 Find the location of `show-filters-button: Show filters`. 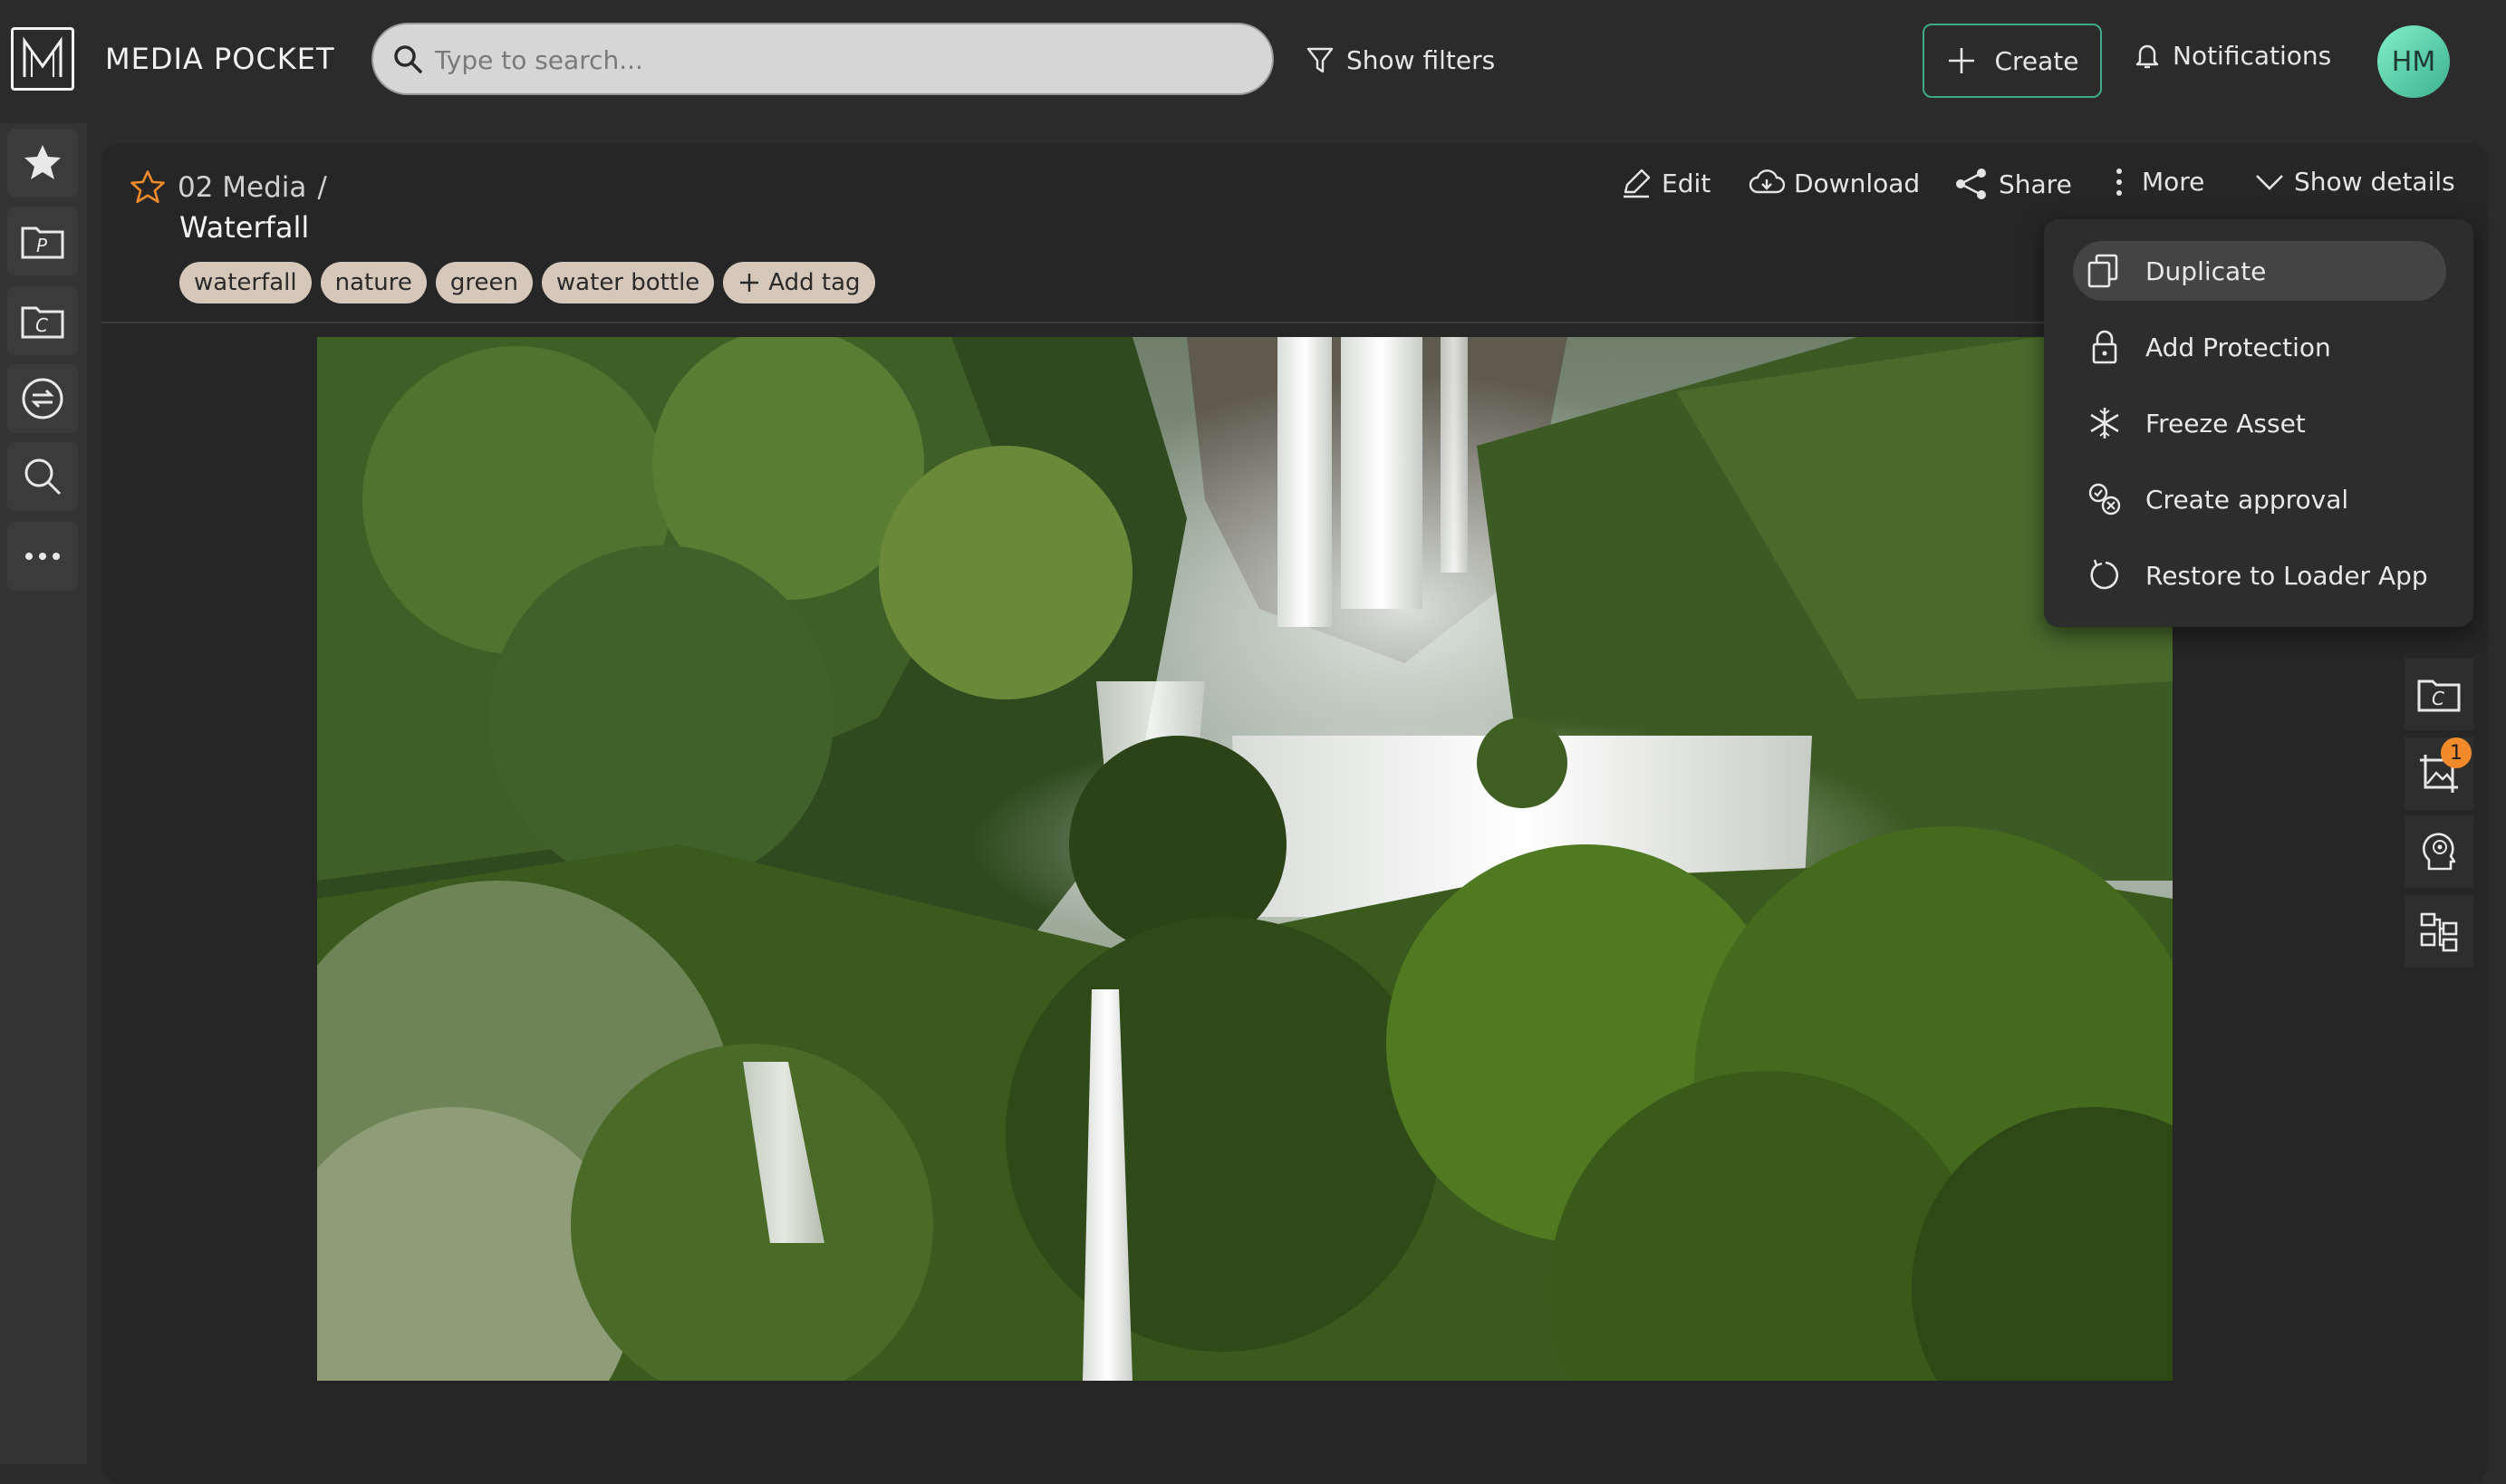

show-filters-button: Show filters is located at coordinates (1400, 60).